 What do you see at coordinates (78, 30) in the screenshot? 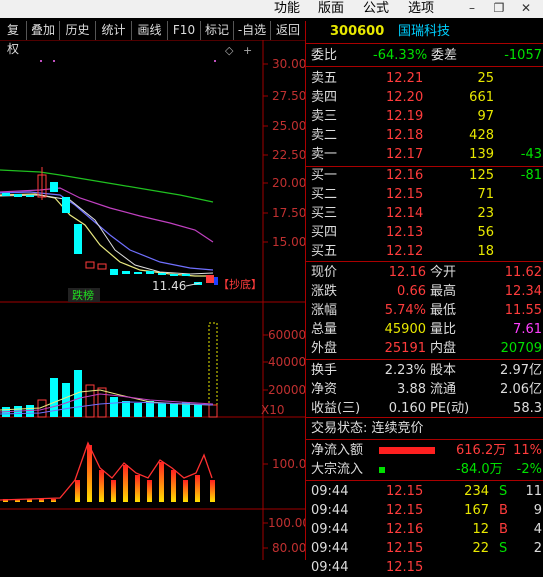
I see `history-button: 历史` at bounding box center [78, 30].